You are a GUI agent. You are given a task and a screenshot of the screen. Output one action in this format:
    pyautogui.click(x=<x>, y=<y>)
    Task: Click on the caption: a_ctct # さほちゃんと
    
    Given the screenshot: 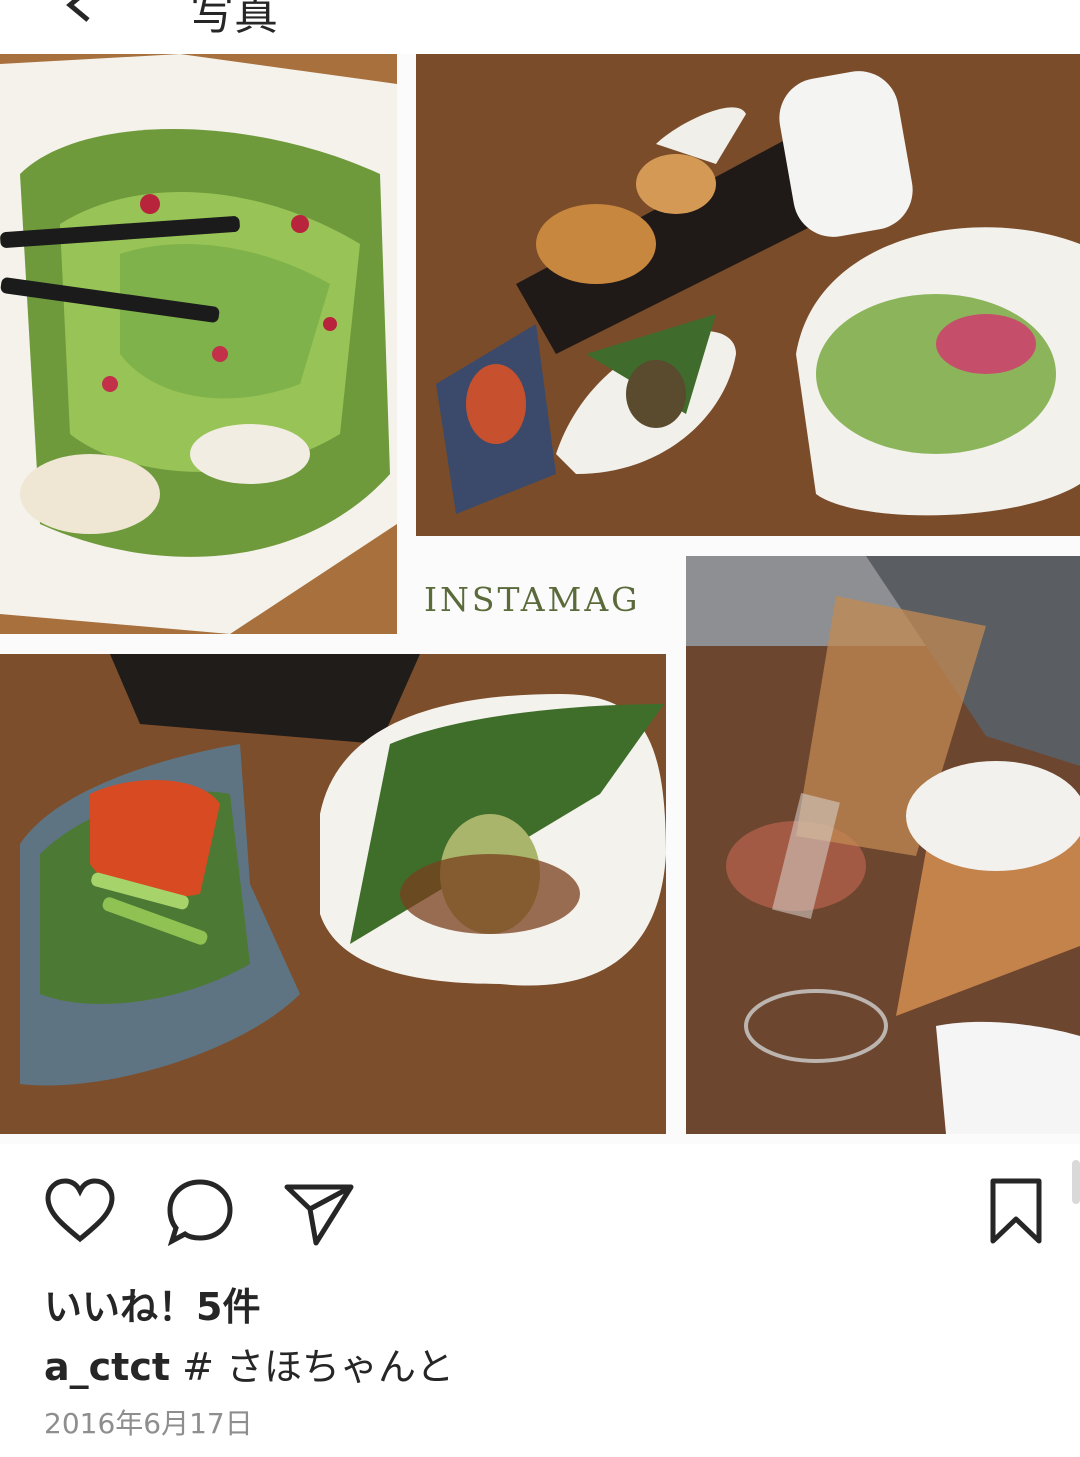 What is the action you would take?
    pyautogui.click(x=249, y=1363)
    